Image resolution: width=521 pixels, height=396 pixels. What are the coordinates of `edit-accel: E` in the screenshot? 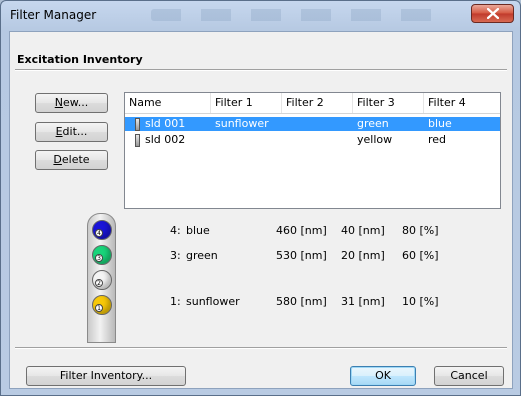 It's located at (59, 131).